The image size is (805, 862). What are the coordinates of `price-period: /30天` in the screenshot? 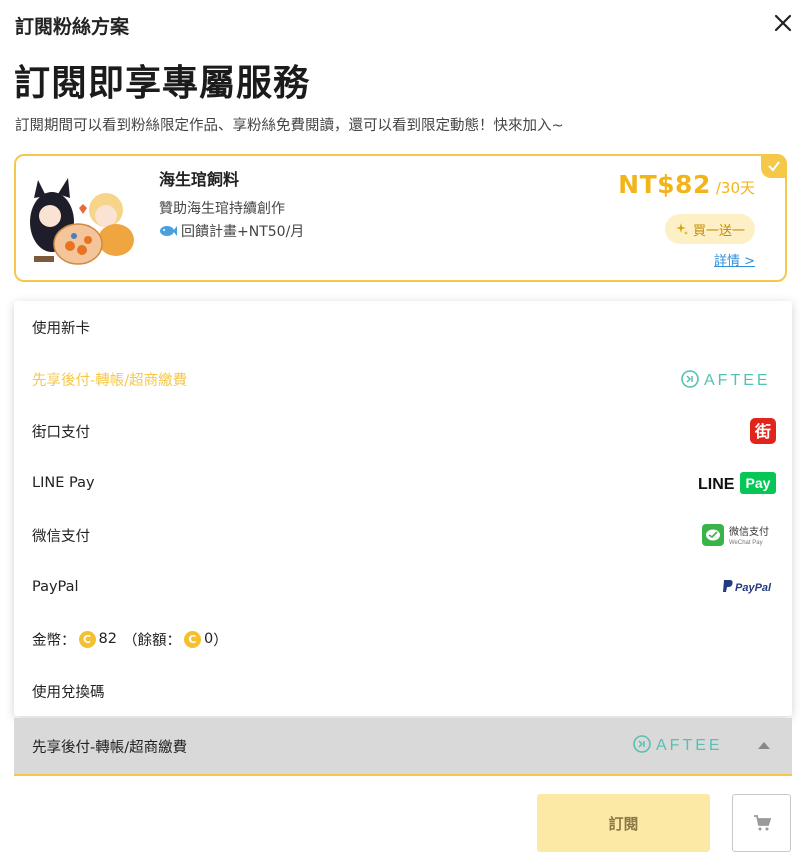 It's located at (735, 188).